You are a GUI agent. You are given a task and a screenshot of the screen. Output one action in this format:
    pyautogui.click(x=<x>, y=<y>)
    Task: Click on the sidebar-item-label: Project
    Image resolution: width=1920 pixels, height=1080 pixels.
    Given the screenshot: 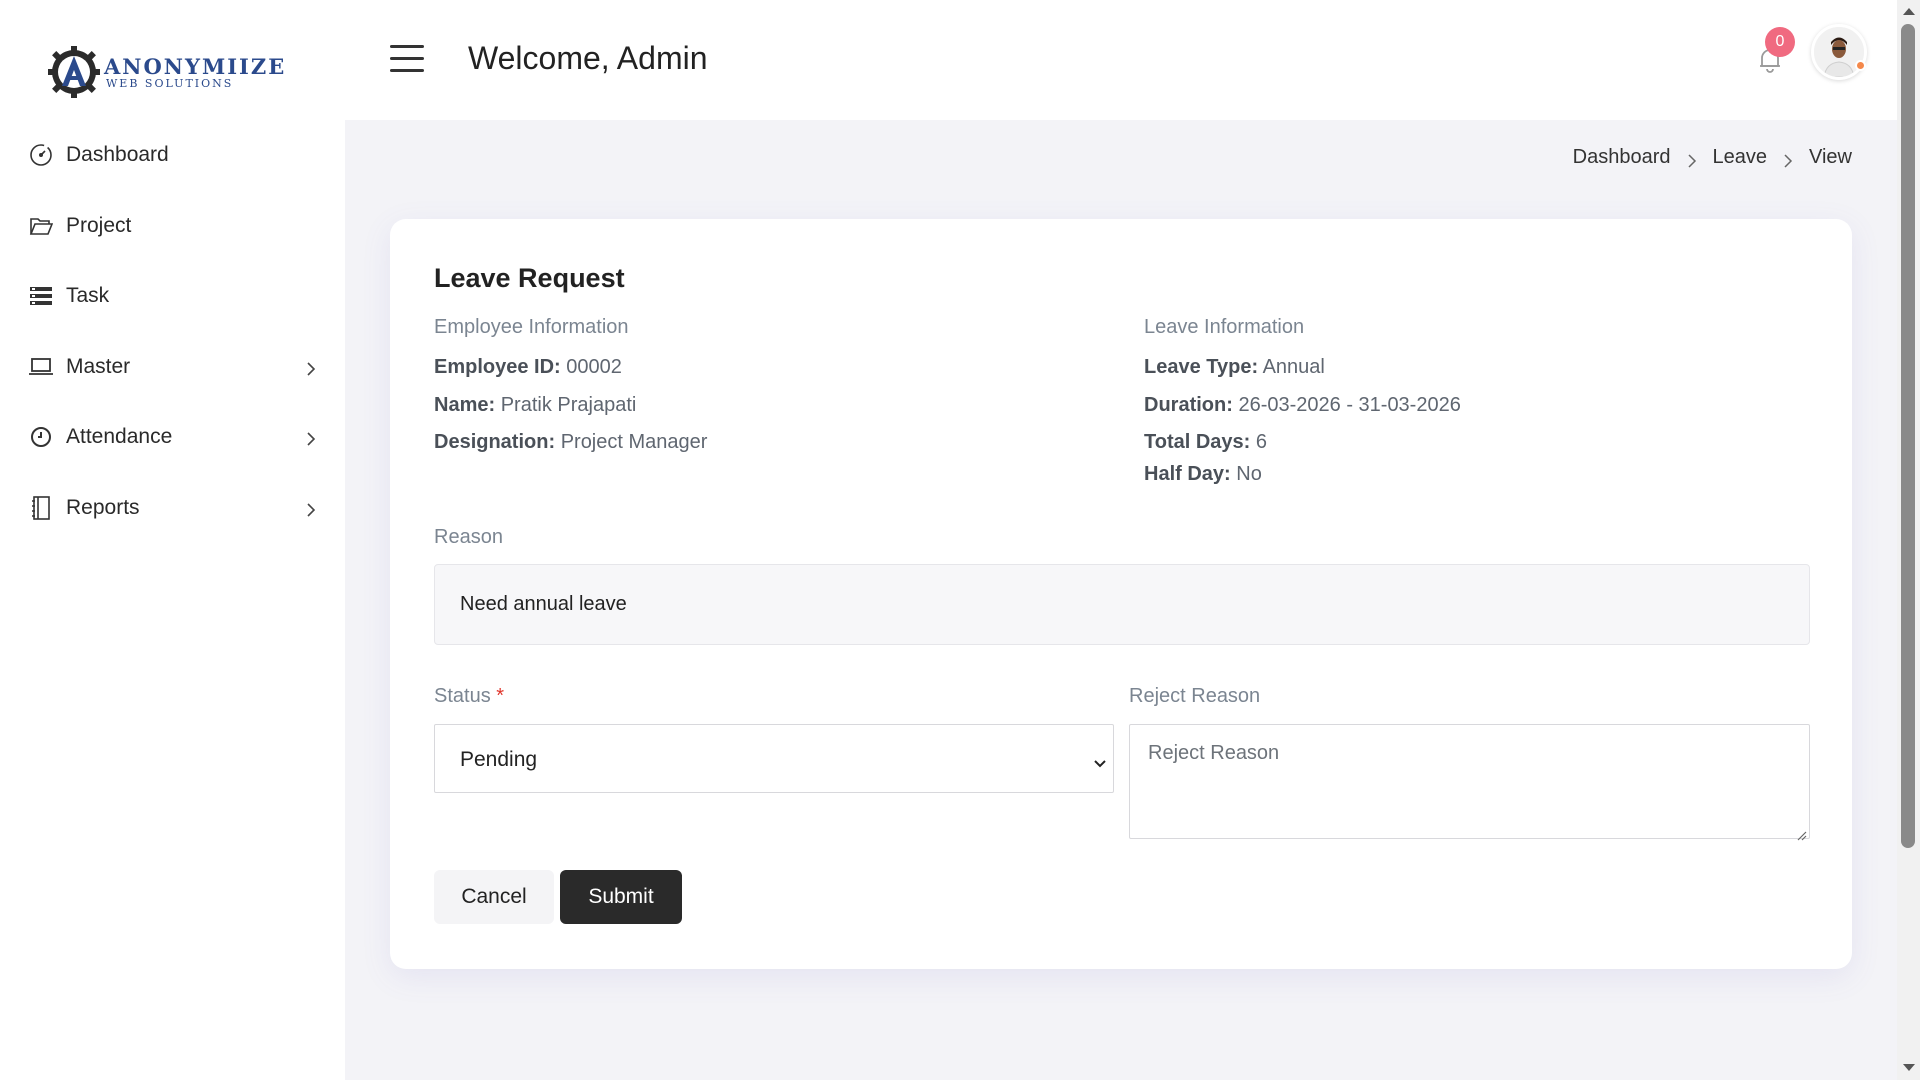 What is the action you would take?
    pyautogui.click(x=99, y=225)
    